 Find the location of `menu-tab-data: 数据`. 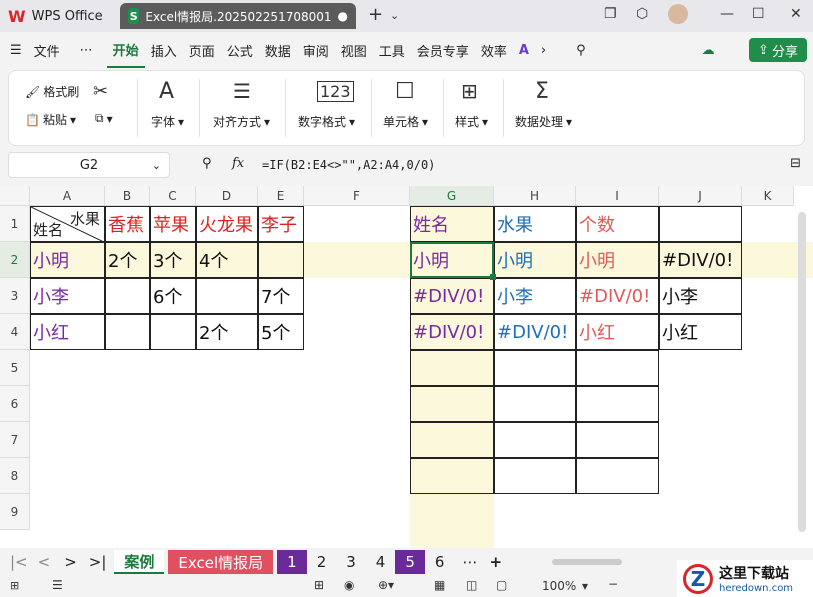

menu-tab-data: 数据 is located at coordinates (278, 50).